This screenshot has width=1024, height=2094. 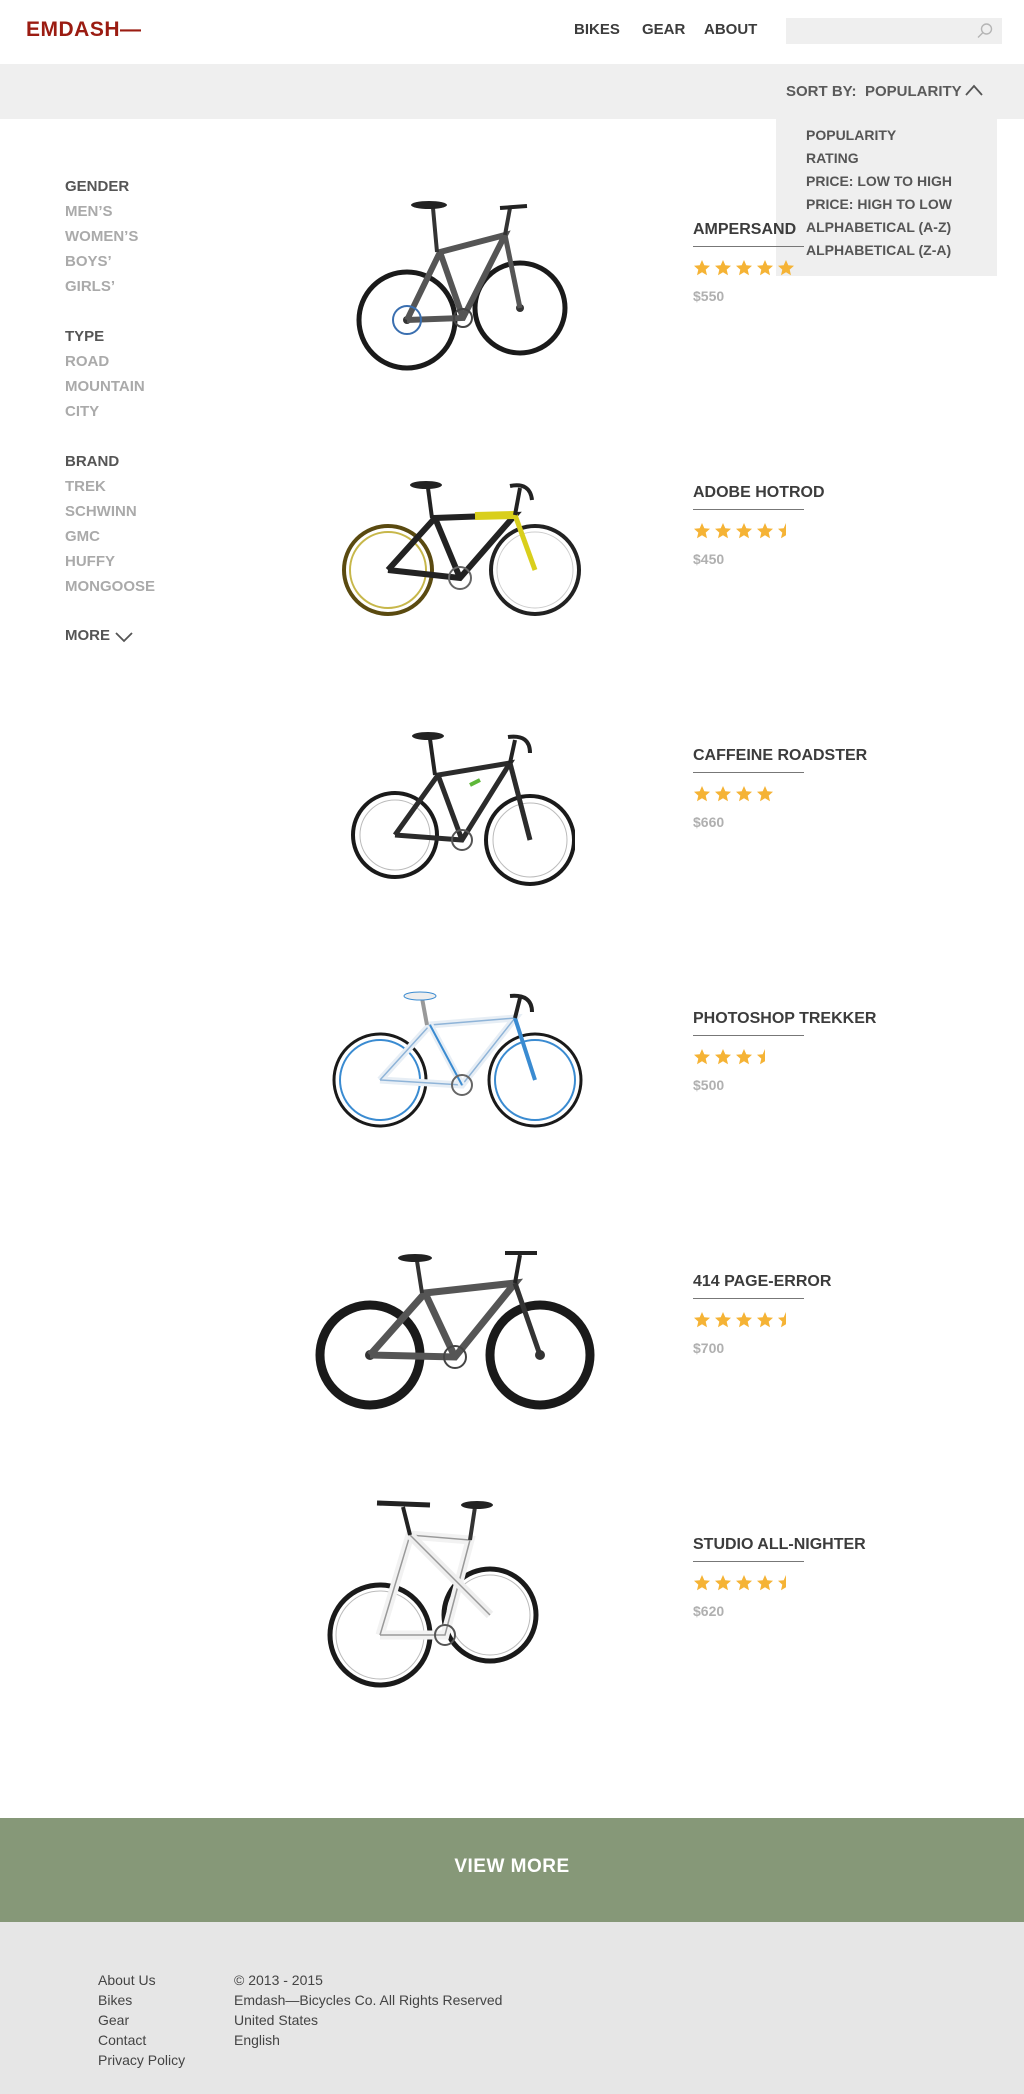 I want to click on product-name: STUDIO ALL-NIGHTER, so click(x=779, y=1545).